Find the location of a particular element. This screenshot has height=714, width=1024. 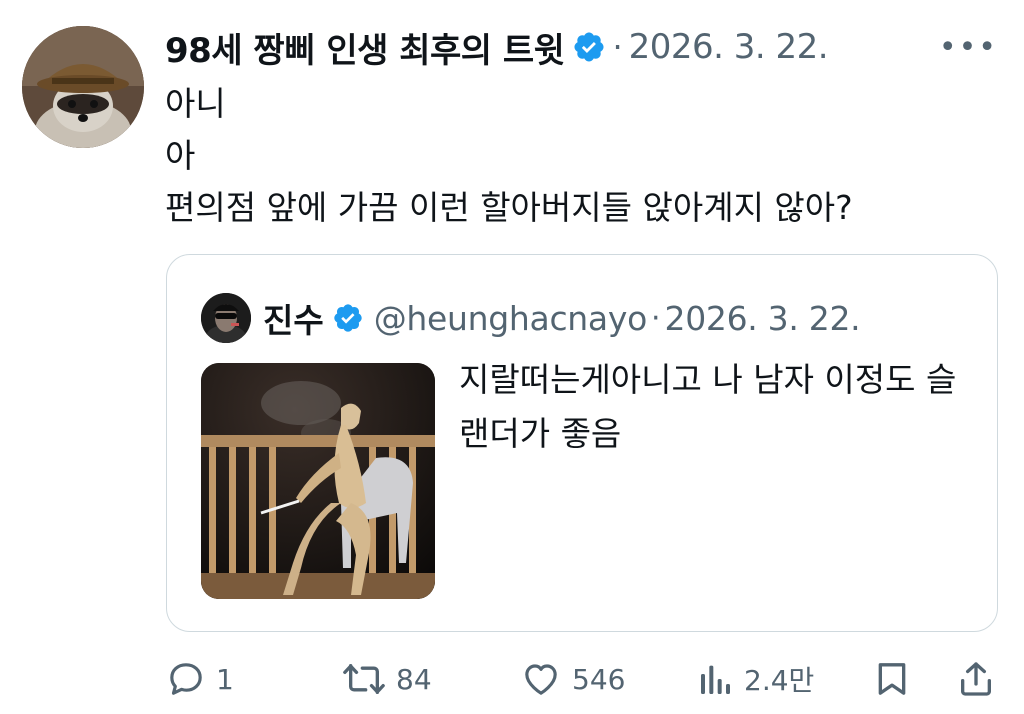

more-options-icon: ••• is located at coordinates (968, 47).